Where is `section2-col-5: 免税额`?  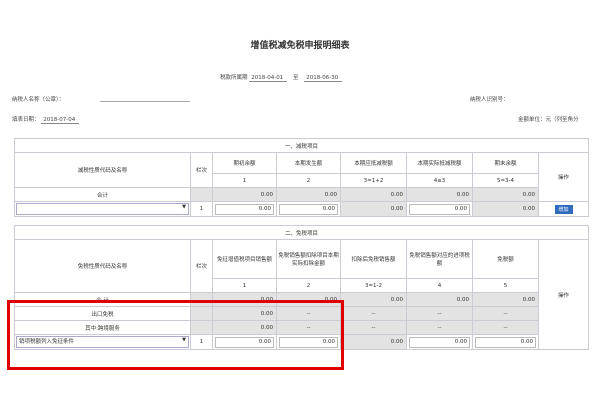 section2-col-5: 免税额 is located at coordinates (505, 259).